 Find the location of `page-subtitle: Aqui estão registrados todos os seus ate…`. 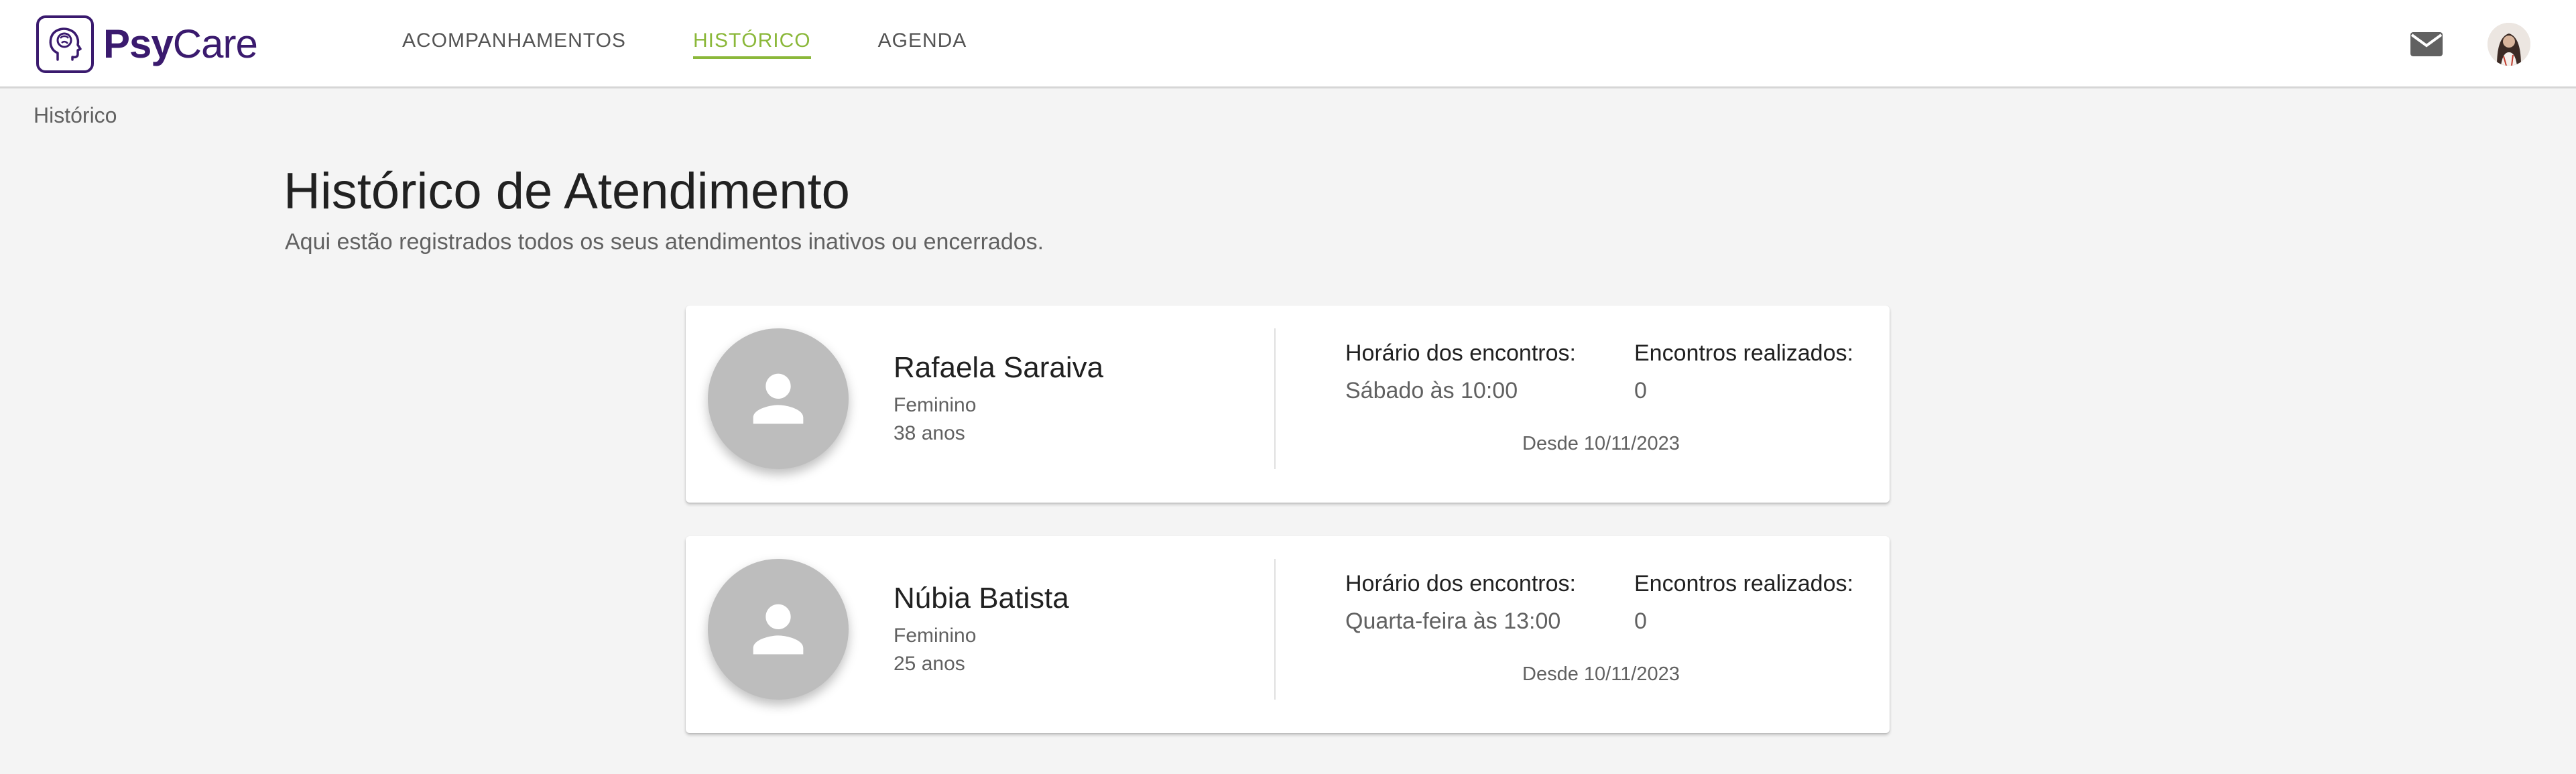

page-subtitle: Aqui estão registrados todos os seus ate… is located at coordinates (664, 242).